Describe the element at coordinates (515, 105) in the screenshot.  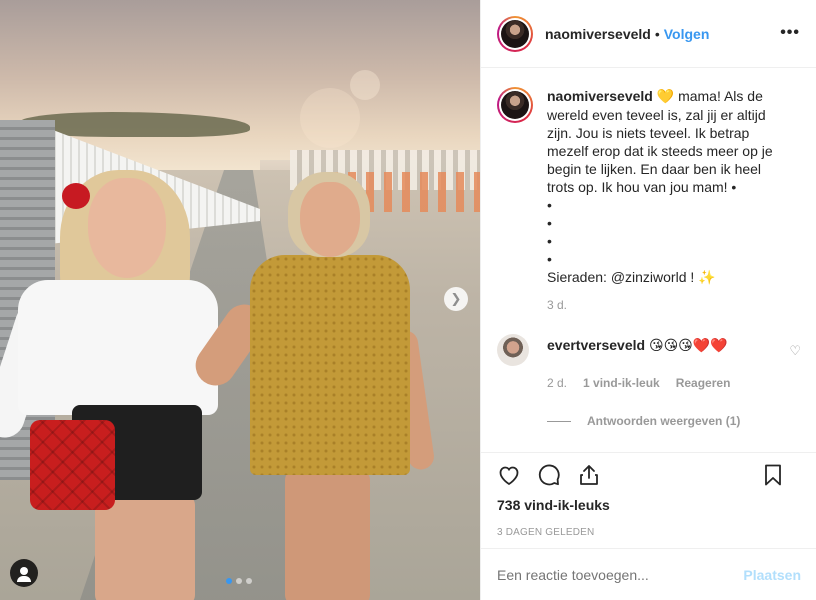
I see `caption-avatar` at that location.